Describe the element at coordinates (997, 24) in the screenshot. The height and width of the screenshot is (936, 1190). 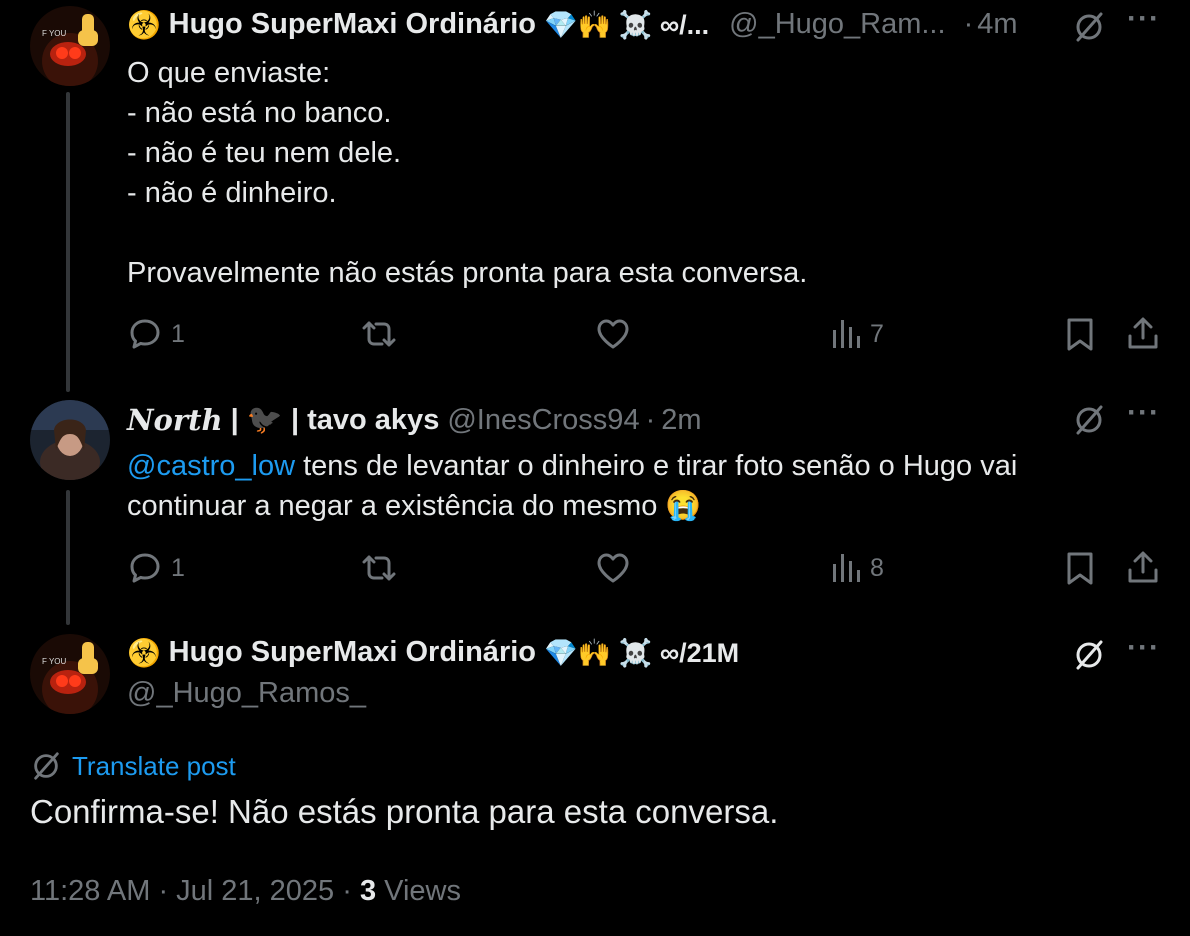
I see `timestamp: 4m` at that location.